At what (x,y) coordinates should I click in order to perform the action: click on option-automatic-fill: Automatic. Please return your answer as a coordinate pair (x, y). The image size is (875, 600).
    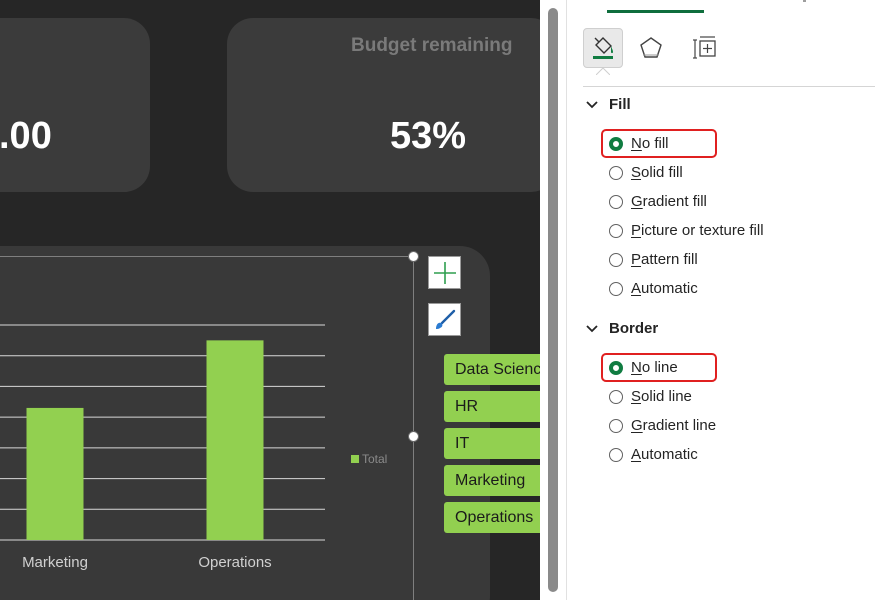
    Looking at the image, I should click on (653, 288).